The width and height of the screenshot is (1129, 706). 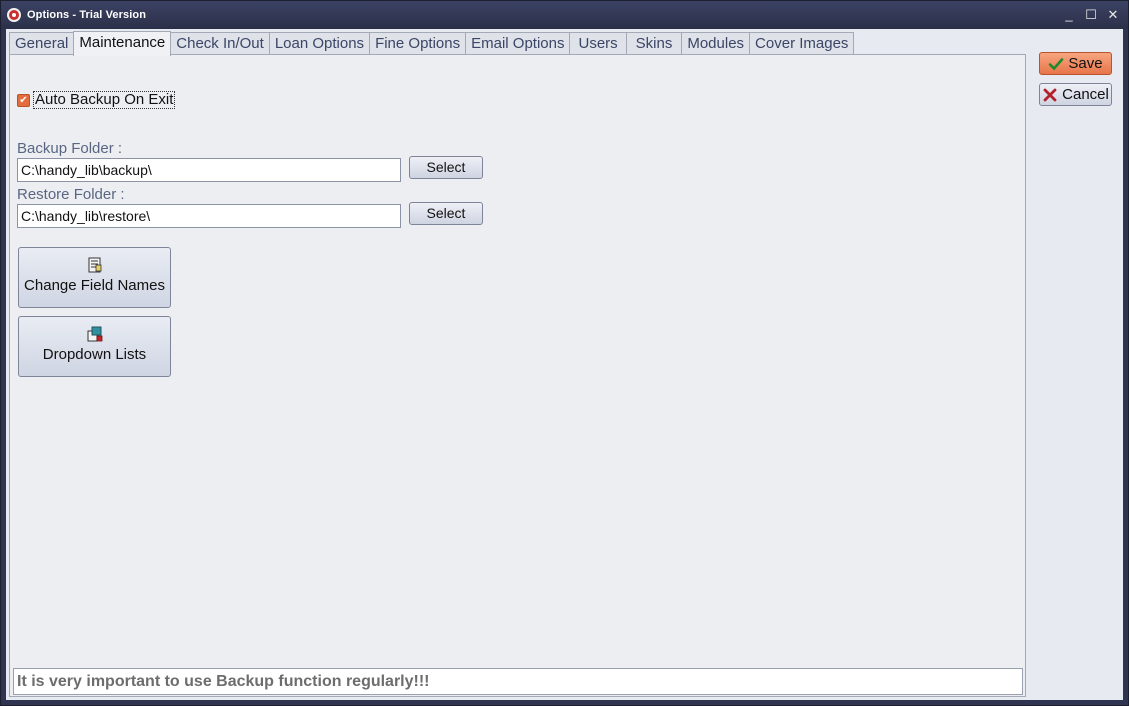 I want to click on window-title: Options - Trial Version, so click(x=87, y=15).